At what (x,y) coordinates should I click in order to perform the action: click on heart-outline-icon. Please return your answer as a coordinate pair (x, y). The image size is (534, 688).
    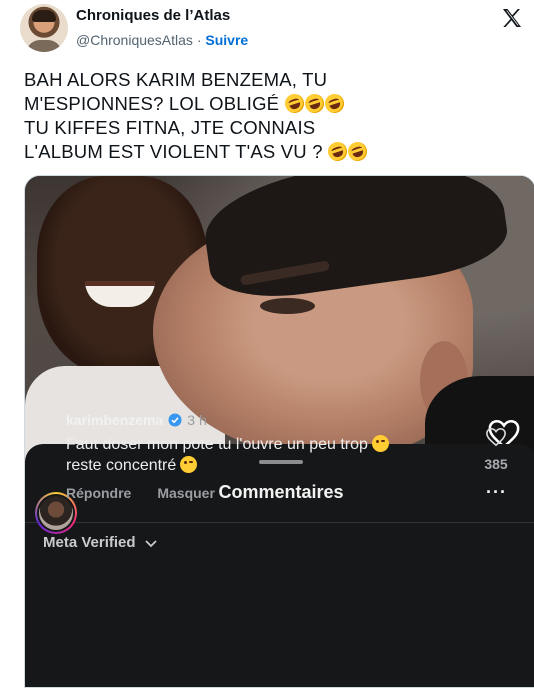
    Looking at the image, I should click on (496, 437).